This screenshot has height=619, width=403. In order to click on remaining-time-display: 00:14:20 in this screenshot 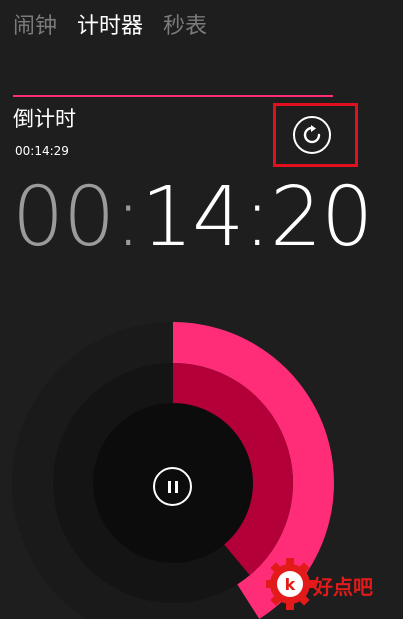, I will do `click(192, 218)`.